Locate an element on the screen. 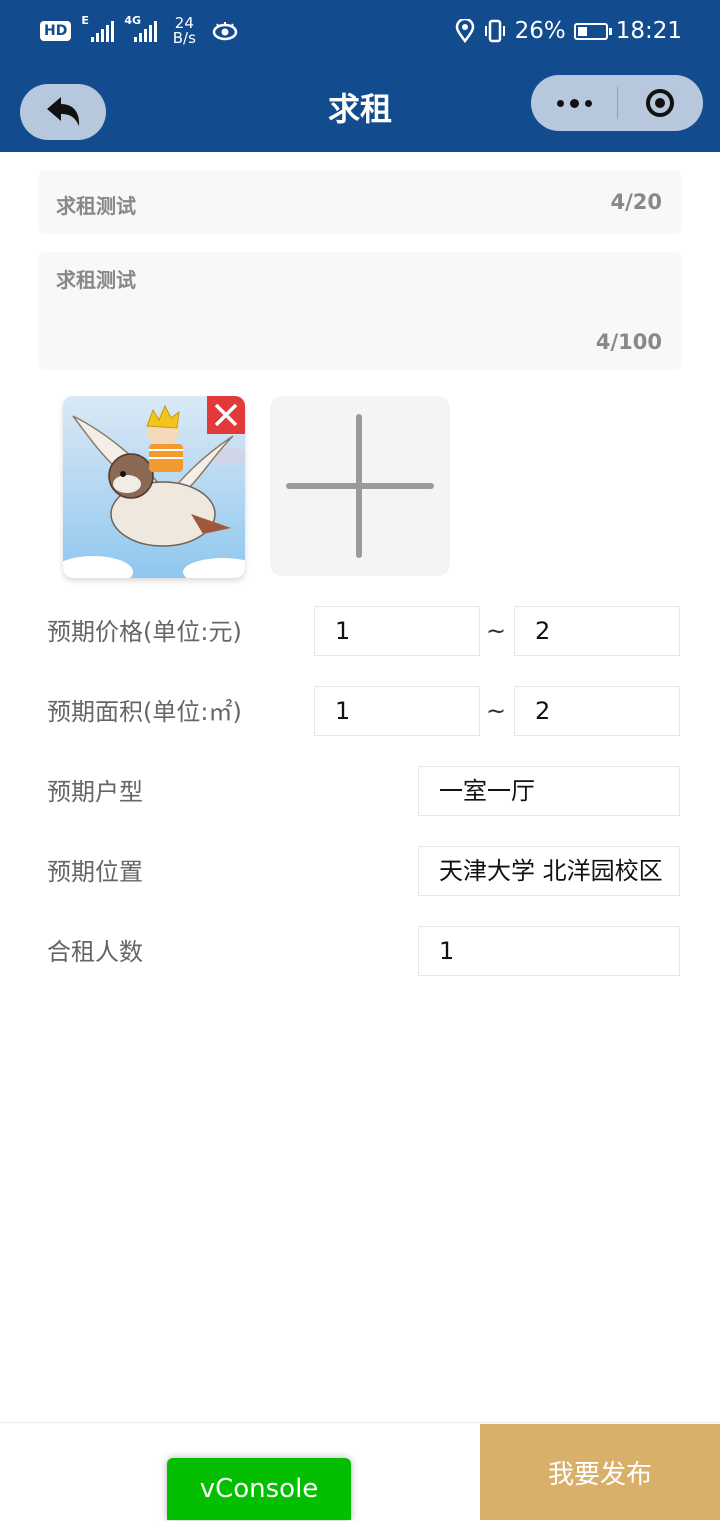 This screenshot has width=720, height=1521. status-bar: HD E 4G 24 B/s 26% 18:21 is located at coordinates (360, 31).